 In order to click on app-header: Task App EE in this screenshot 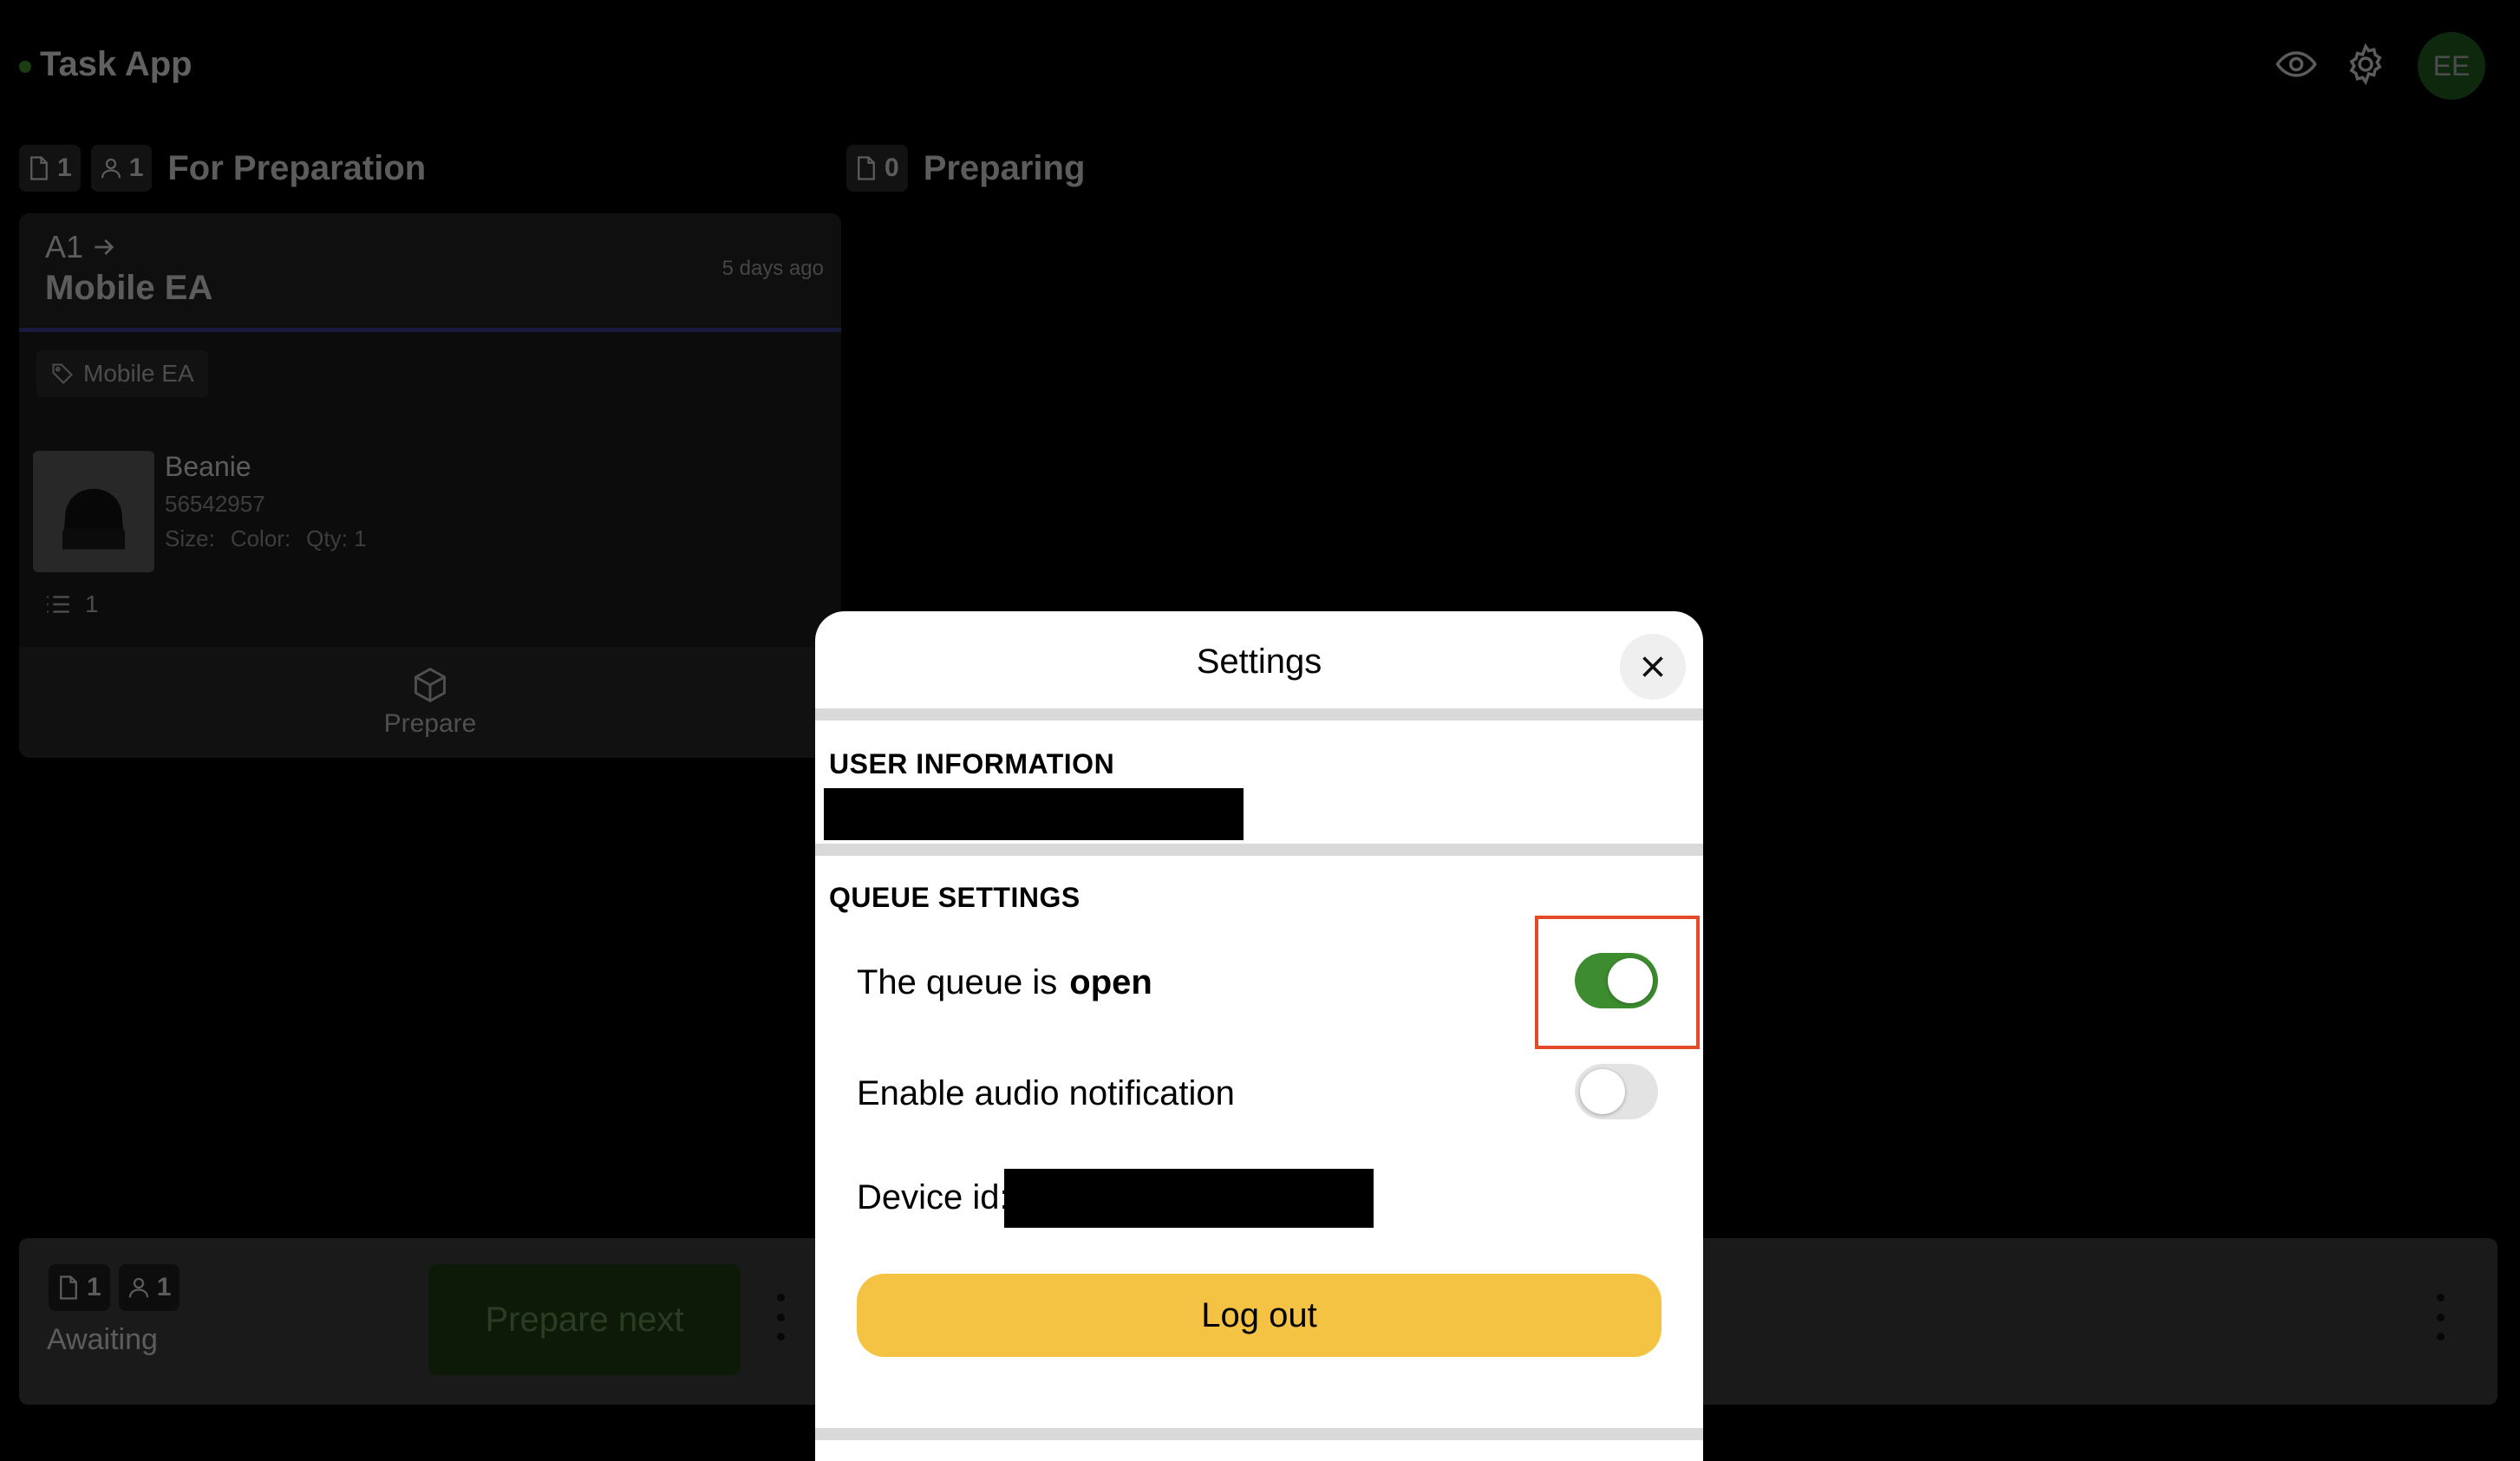, I will do `click(1260, 65)`.